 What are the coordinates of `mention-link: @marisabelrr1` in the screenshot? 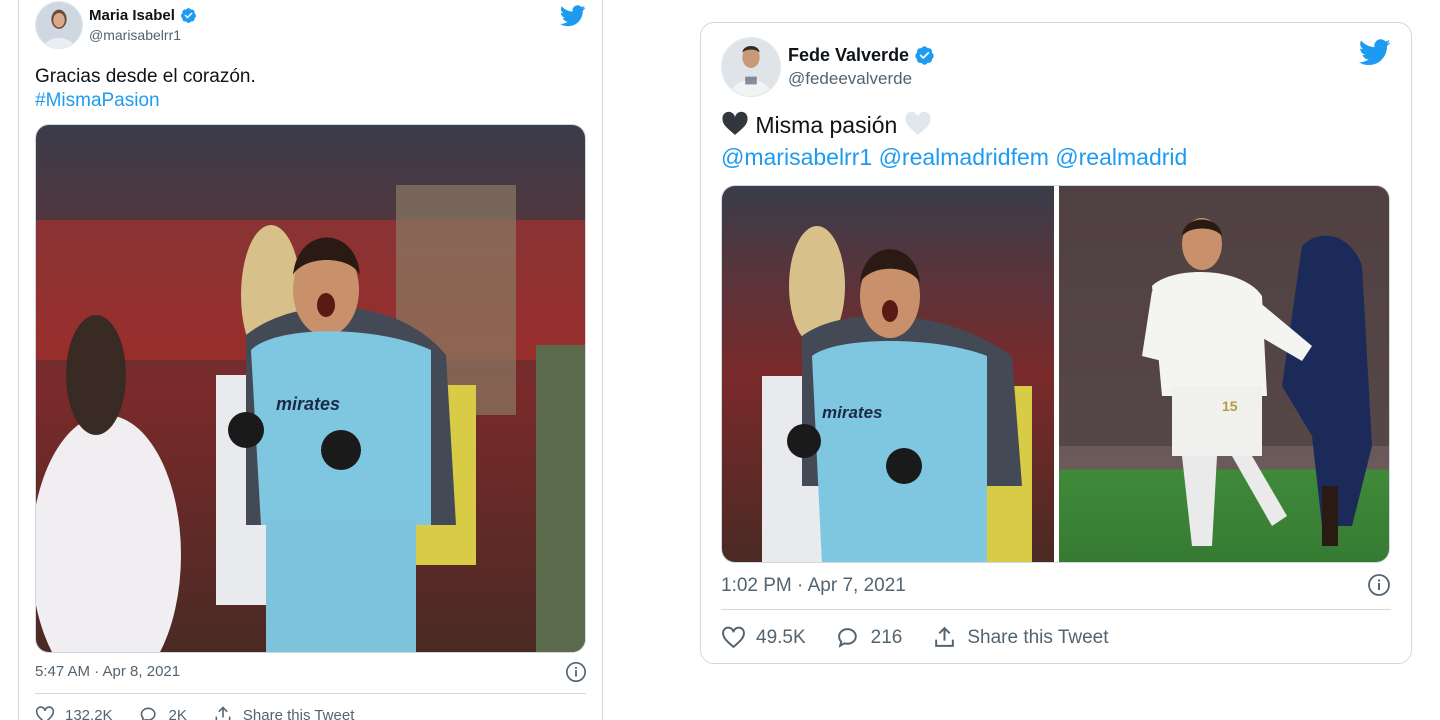 It's located at (796, 157).